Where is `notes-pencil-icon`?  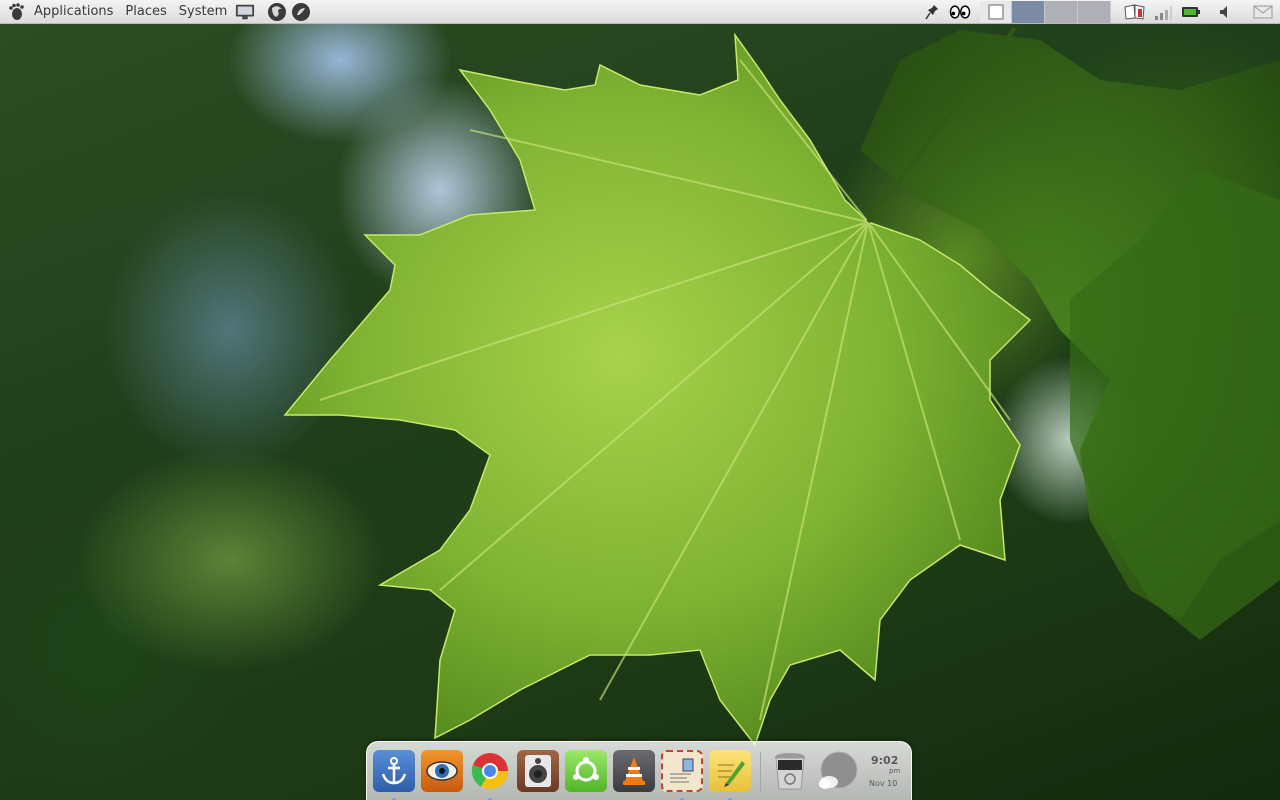
notes-pencil-icon is located at coordinates (730, 771).